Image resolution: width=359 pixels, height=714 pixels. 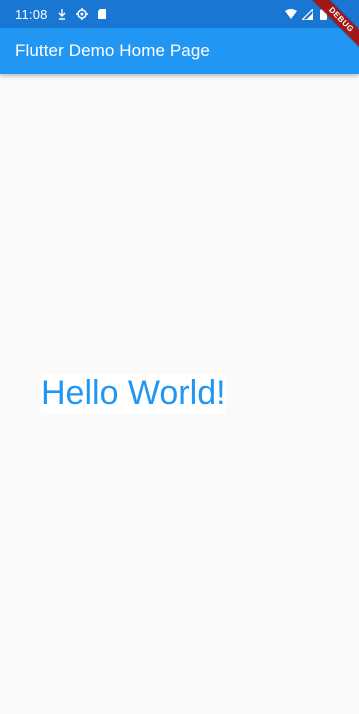 I want to click on app-bar: Flutter Demo Home Page, so click(x=179, y=51).